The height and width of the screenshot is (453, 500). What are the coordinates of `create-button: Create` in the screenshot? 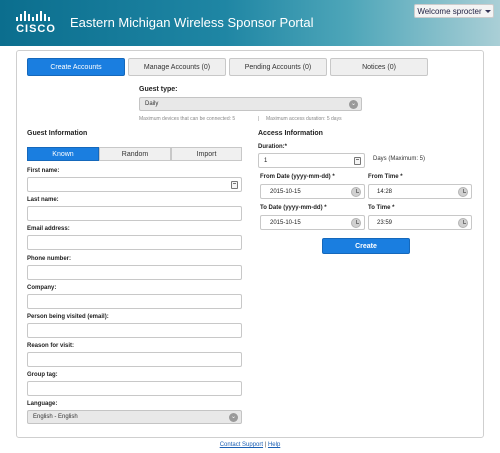 It's located at (366, 246).